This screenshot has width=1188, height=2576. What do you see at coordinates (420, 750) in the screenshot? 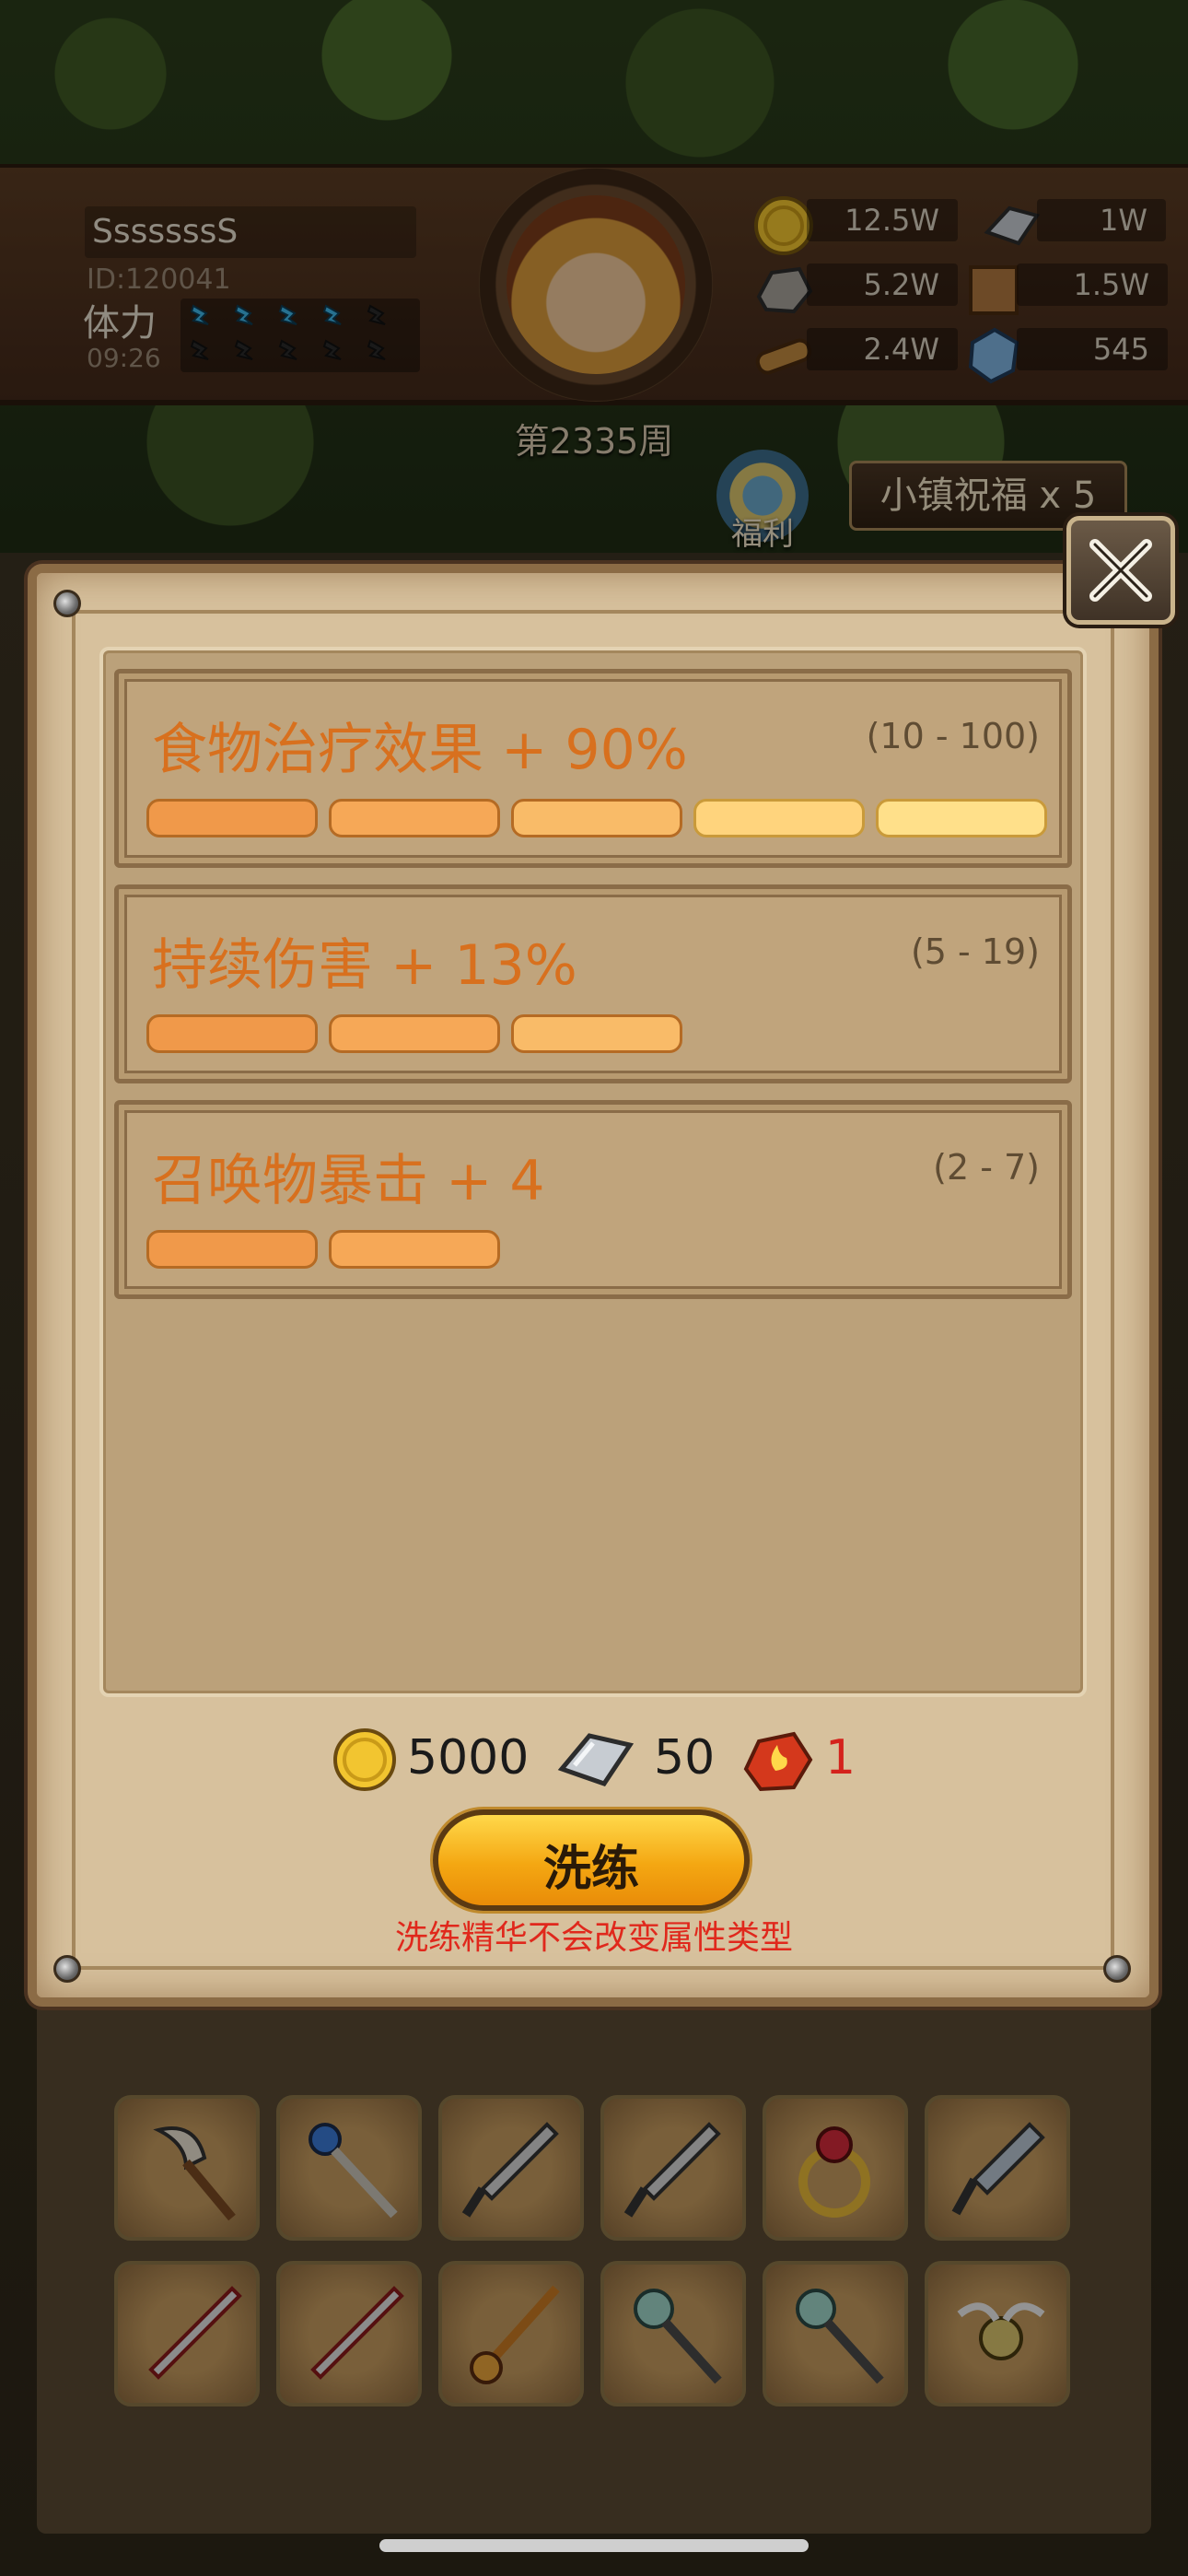
I see `attribute-name: 食物治疗效果 + 90%` at bounding box center [420, 750].